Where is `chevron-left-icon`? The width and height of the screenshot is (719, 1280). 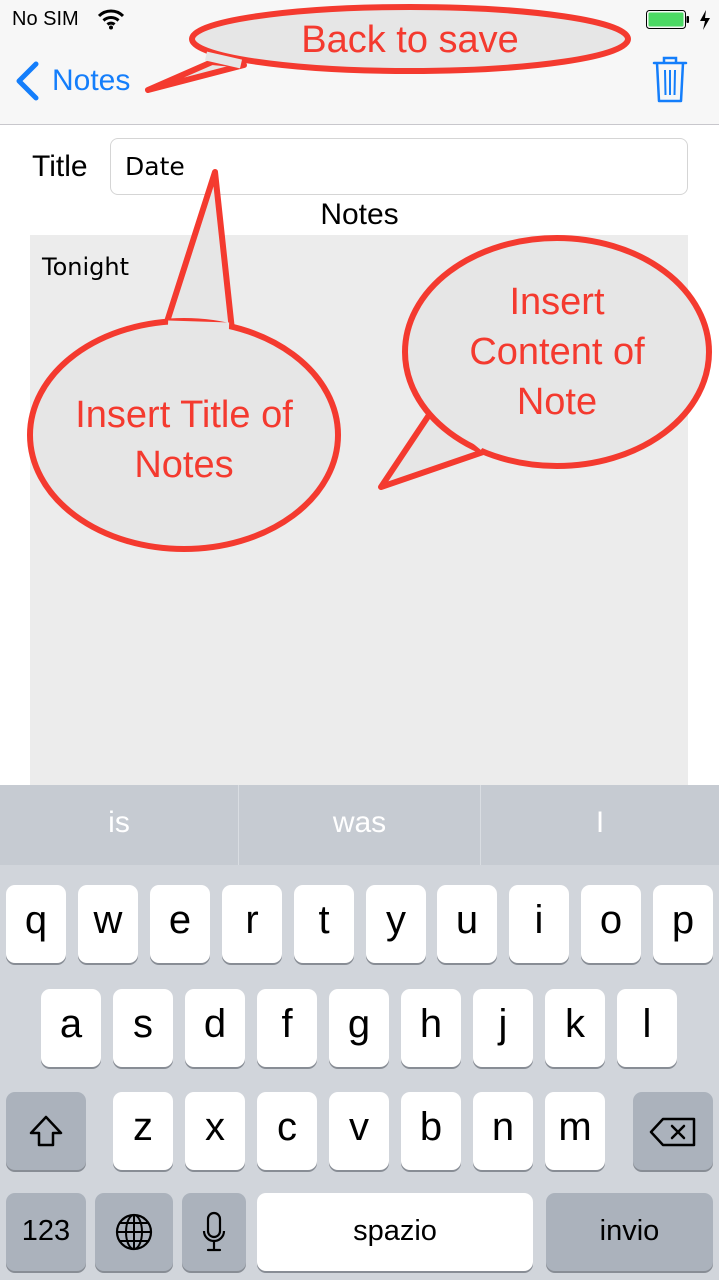 chevron-left-icon is located at coordinates (27, 81).